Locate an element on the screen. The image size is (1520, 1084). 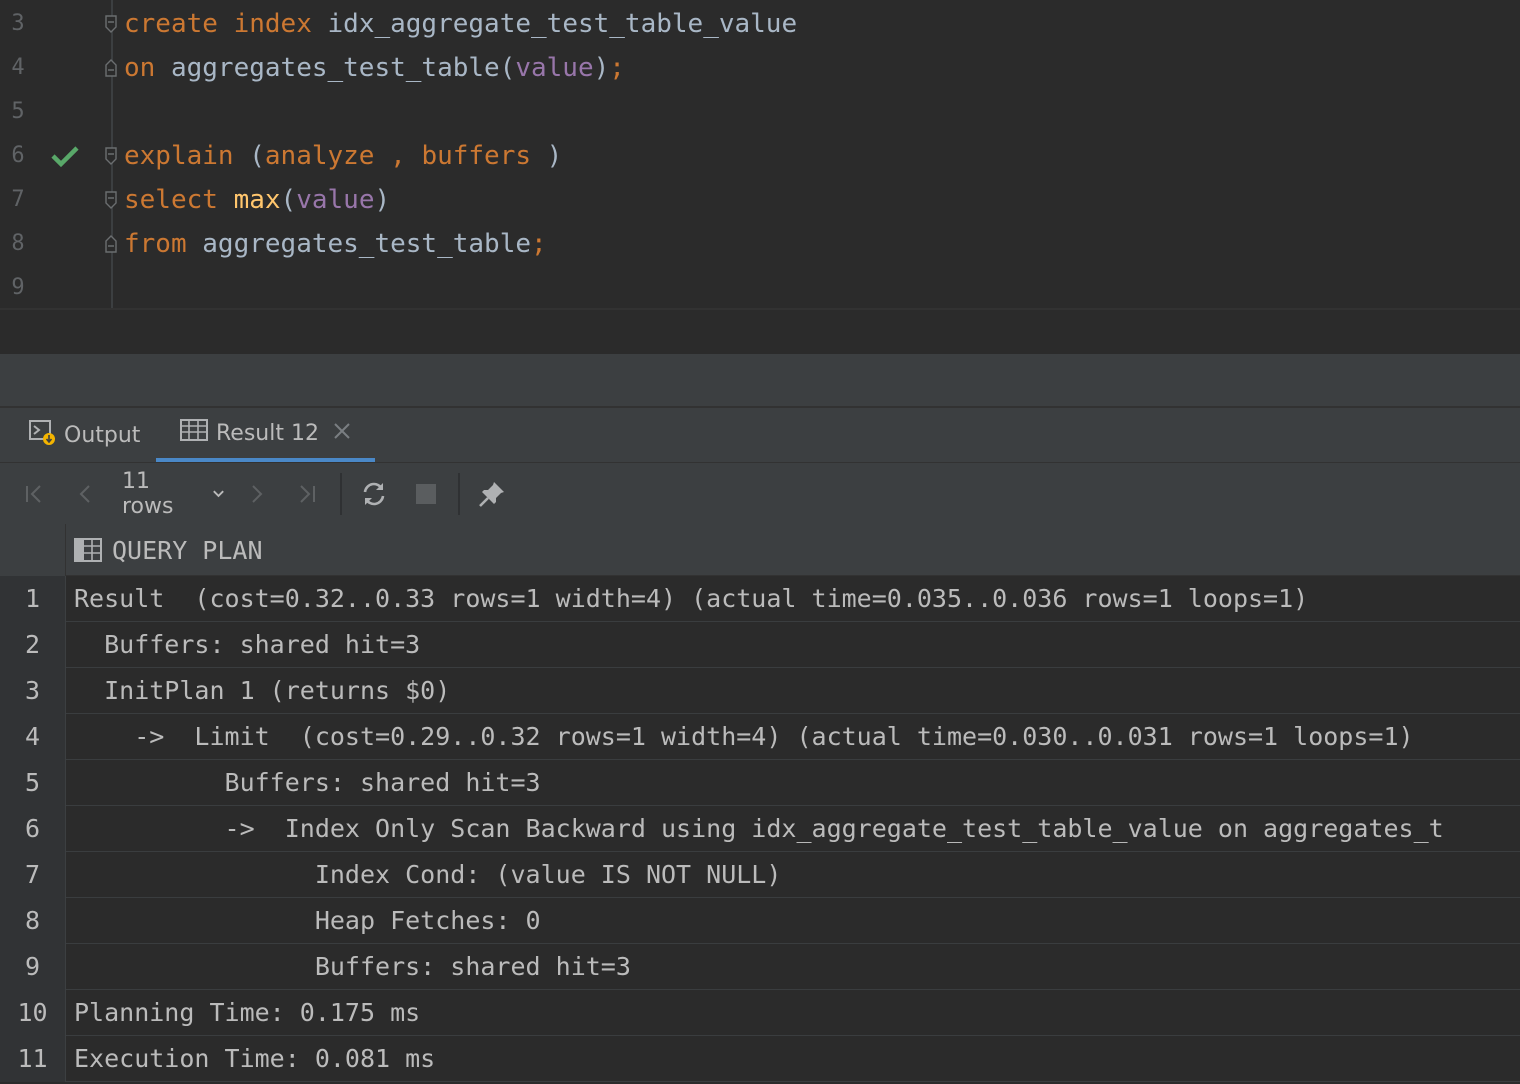
refresh-button is located at coordinates (374, 494).